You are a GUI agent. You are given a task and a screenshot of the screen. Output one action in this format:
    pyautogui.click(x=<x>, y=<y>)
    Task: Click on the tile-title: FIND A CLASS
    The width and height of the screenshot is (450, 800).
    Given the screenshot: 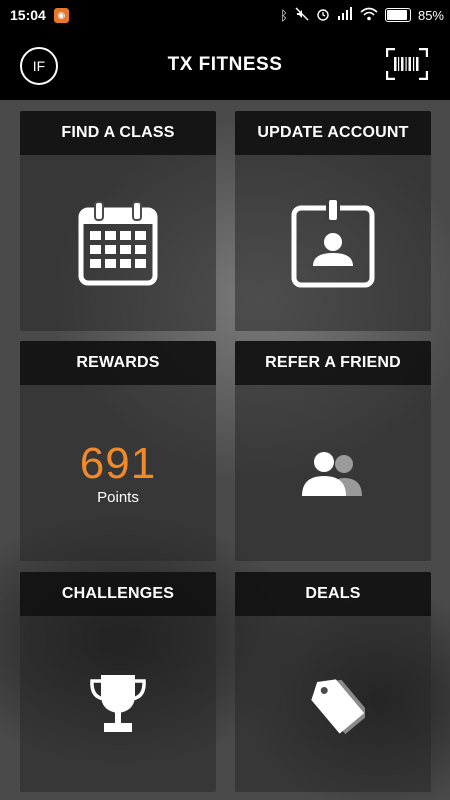 What is the action you would take?
    pyautogui.click(x=118, y=133)
    